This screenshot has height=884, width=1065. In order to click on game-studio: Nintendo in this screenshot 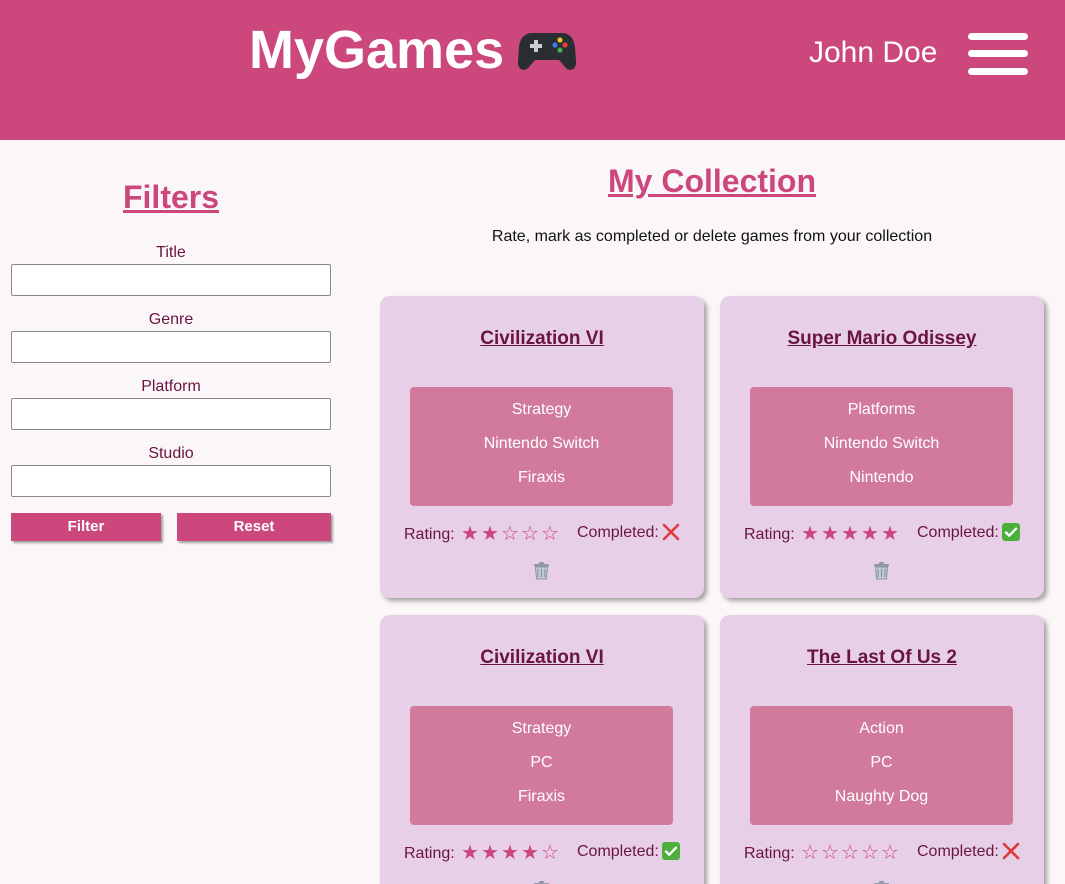, I will do `click(881, 477)`.